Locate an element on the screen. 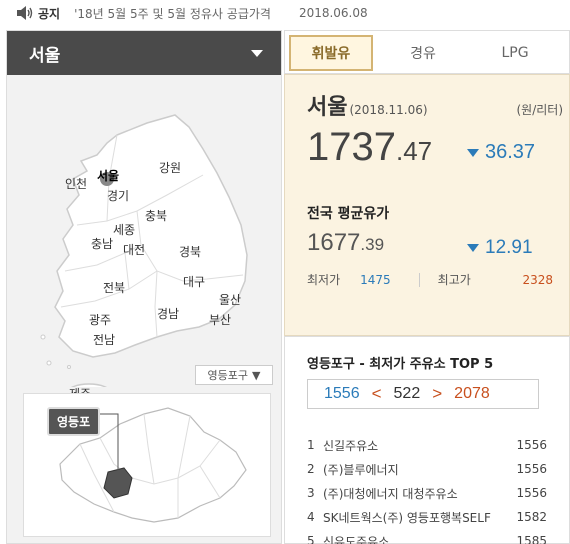 The width and height of the screenshot is (570, 544). divider is located at coordinates (419, 279).